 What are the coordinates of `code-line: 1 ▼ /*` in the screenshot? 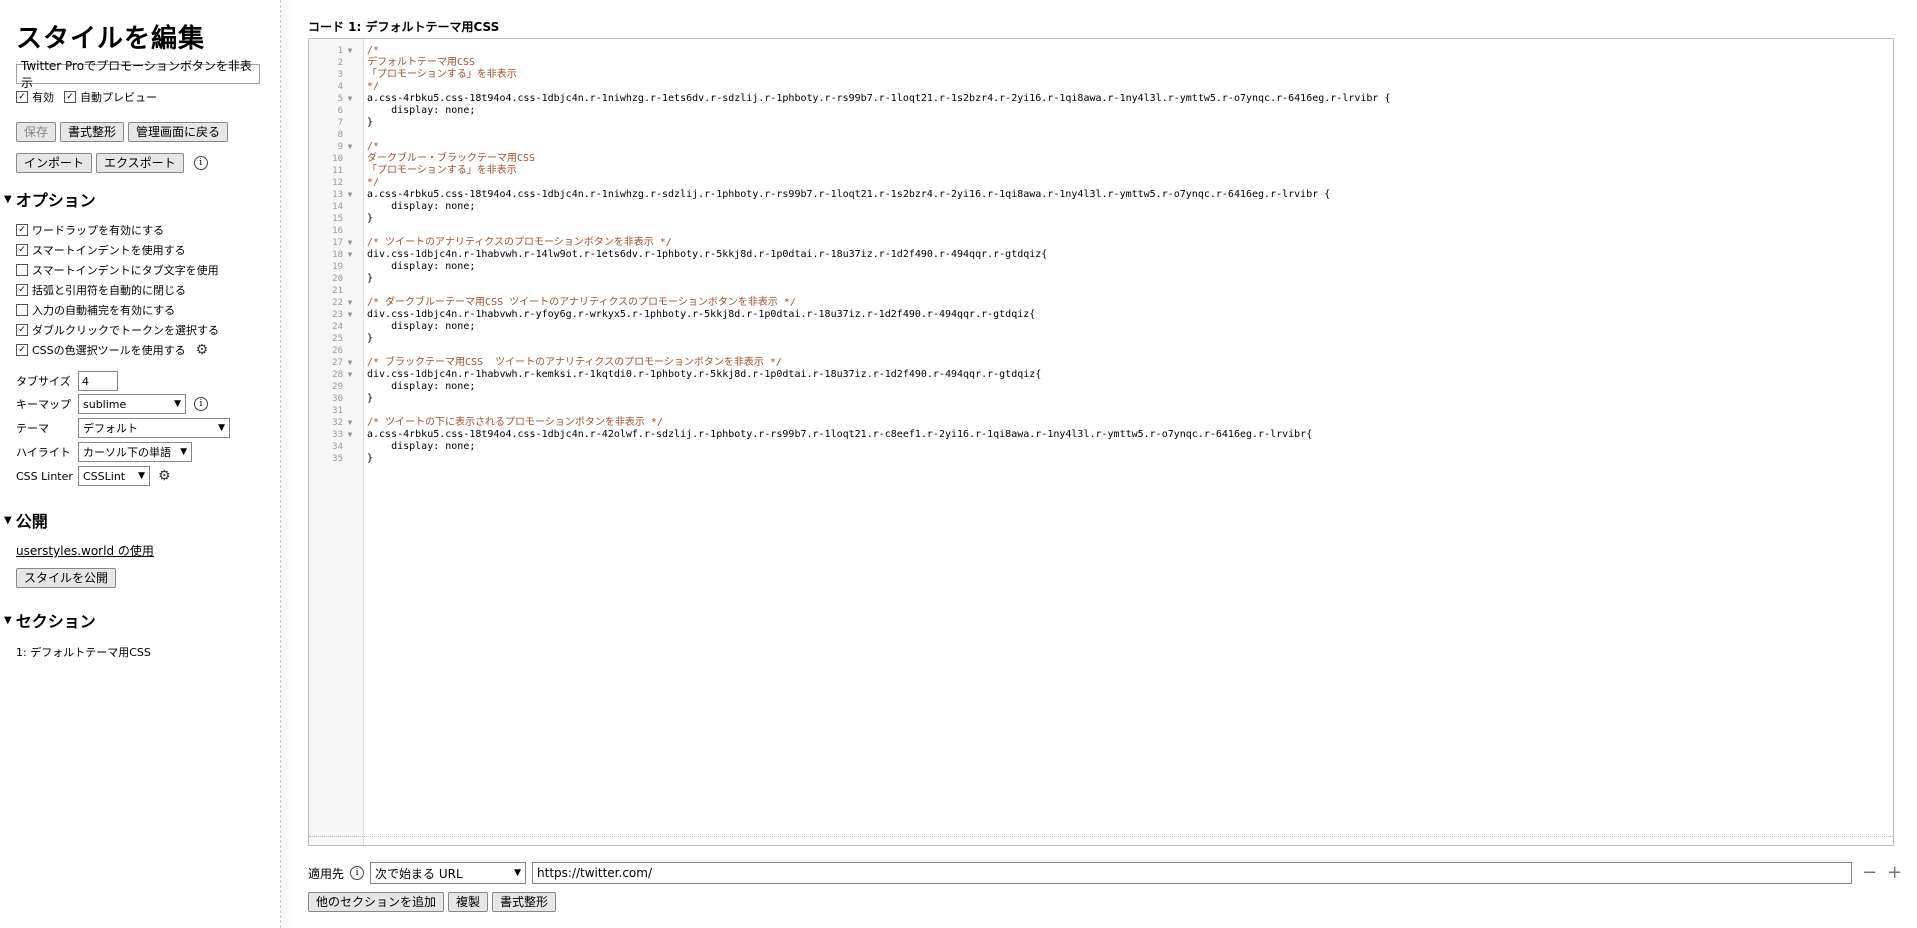 It's located at (1101, 51).